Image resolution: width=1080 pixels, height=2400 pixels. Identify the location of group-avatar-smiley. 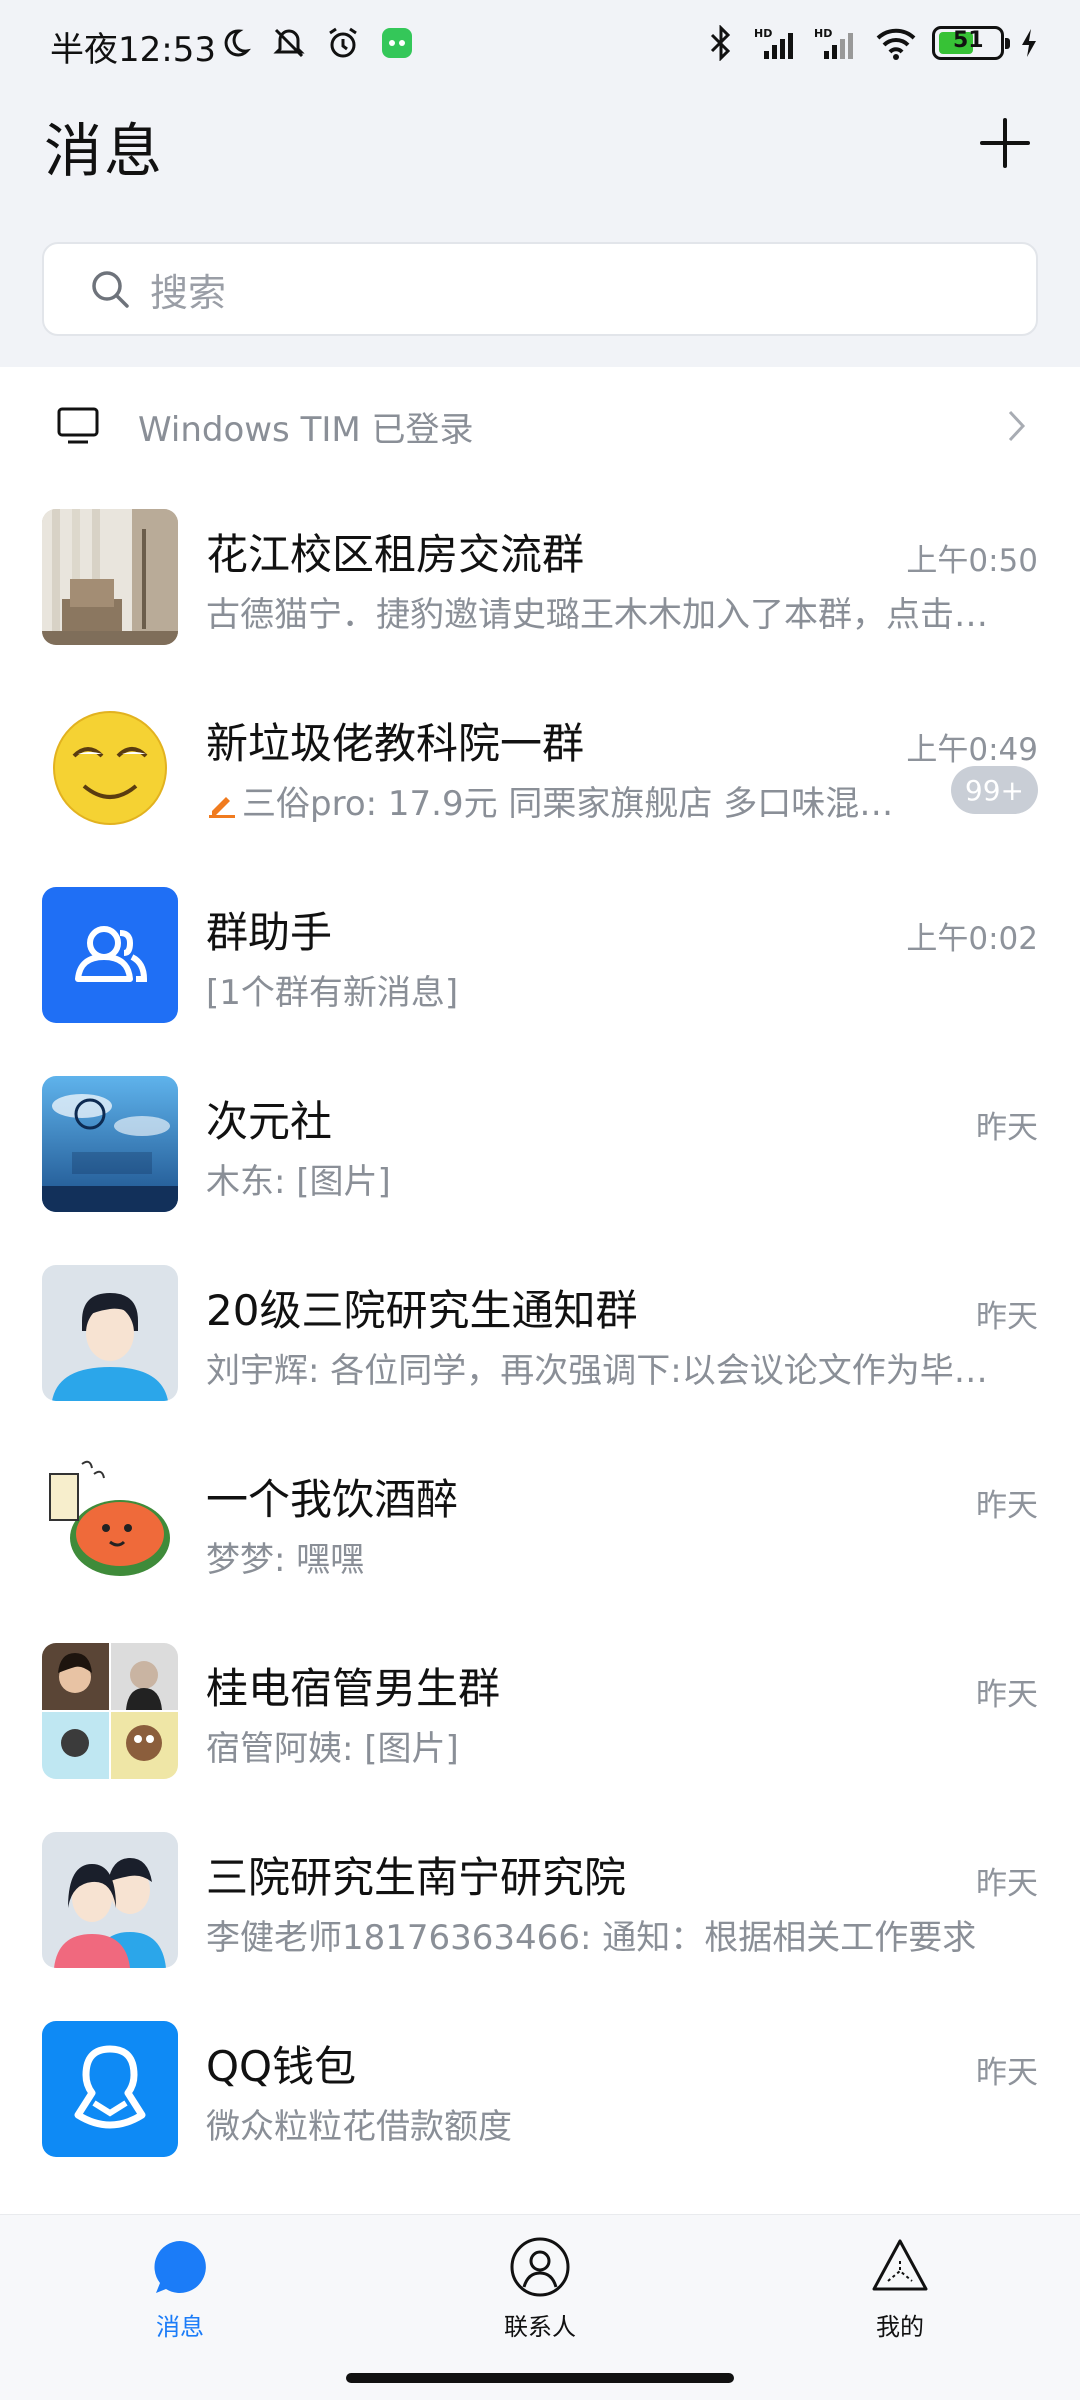
(110, 766).